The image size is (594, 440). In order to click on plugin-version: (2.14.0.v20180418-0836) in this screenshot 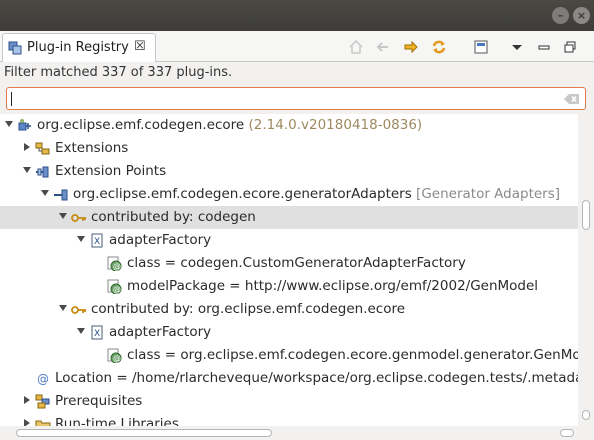, I will do `click(333, 125)`.